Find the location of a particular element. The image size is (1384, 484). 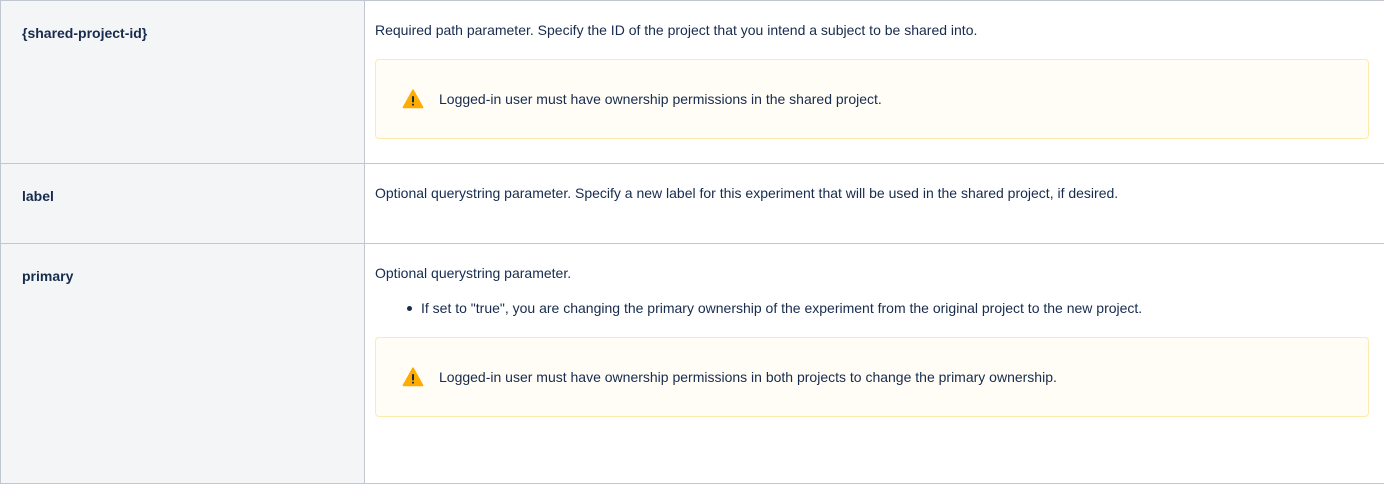

param-description: Optional querystring parameter. is located at coordinates (874, 273).